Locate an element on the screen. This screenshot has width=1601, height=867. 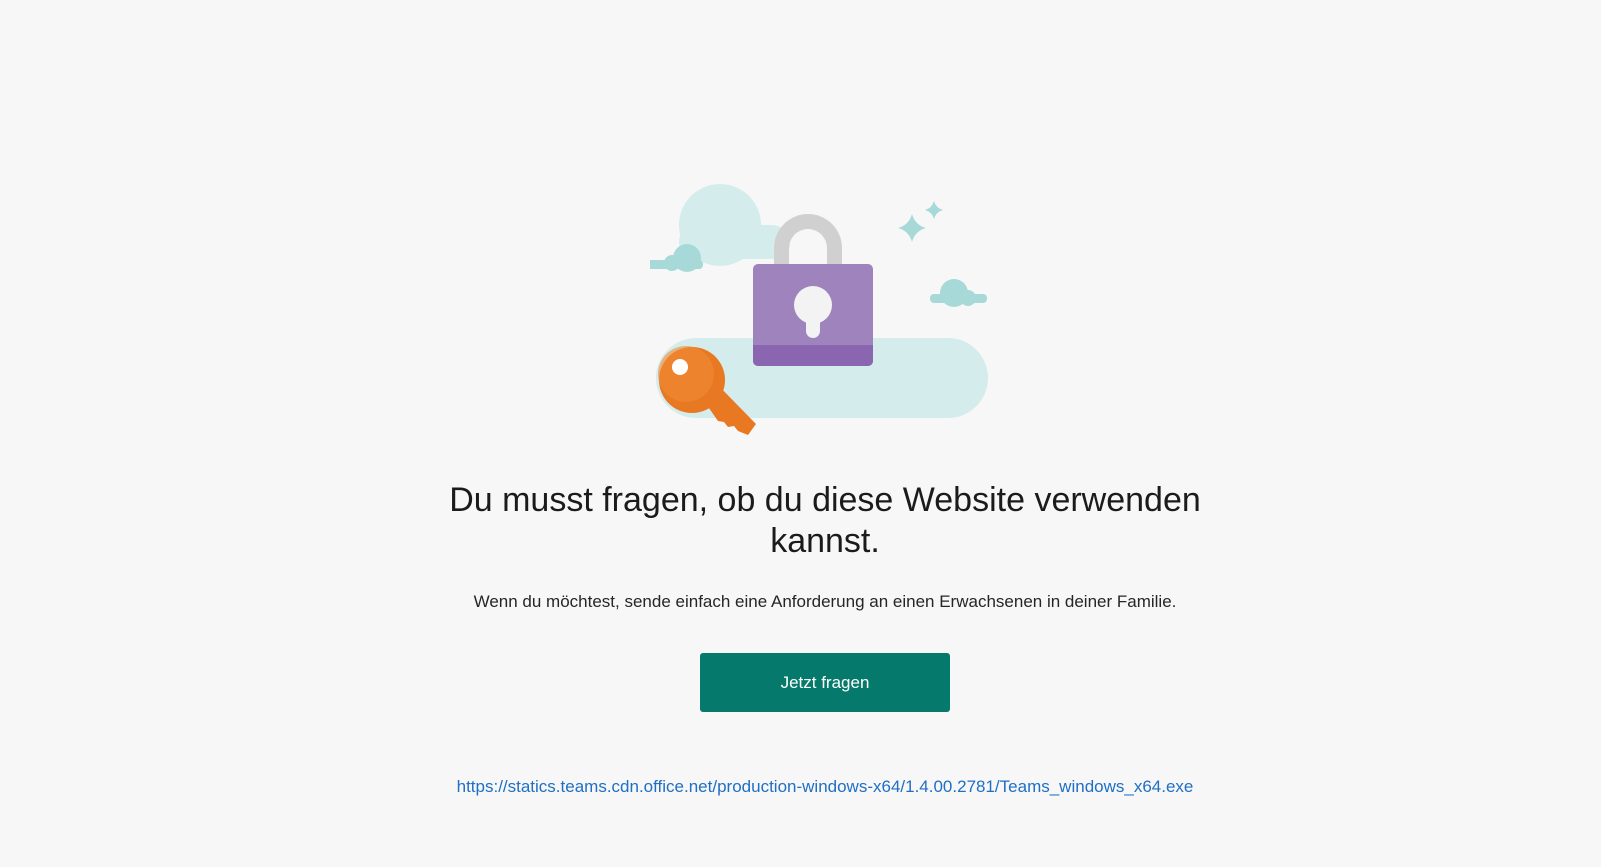
ask-now-button: Jetzt fragen is located at coordinates (825, 682).